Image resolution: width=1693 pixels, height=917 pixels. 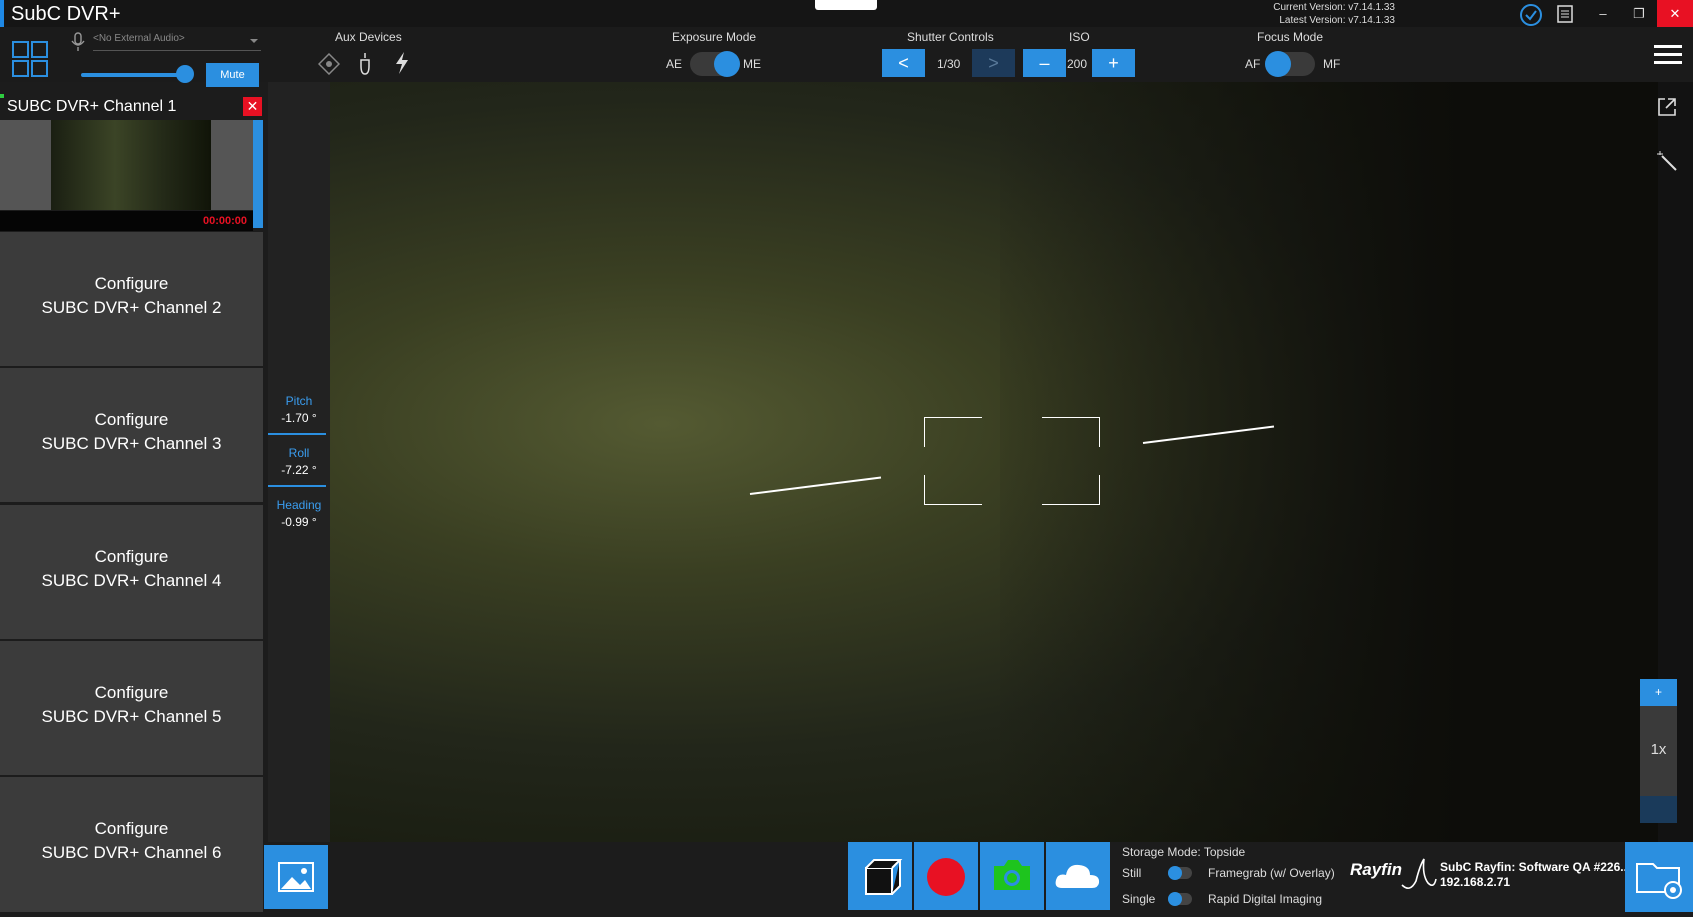 I want to click on configure-channel-4-button: Configure SUBC DVR+ Channel 4, so click(x=131, y=572).